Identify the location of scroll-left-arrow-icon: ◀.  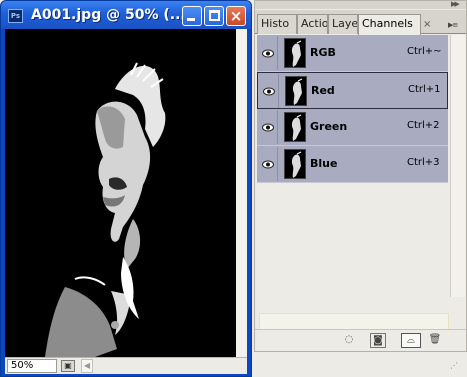
(87, 366).